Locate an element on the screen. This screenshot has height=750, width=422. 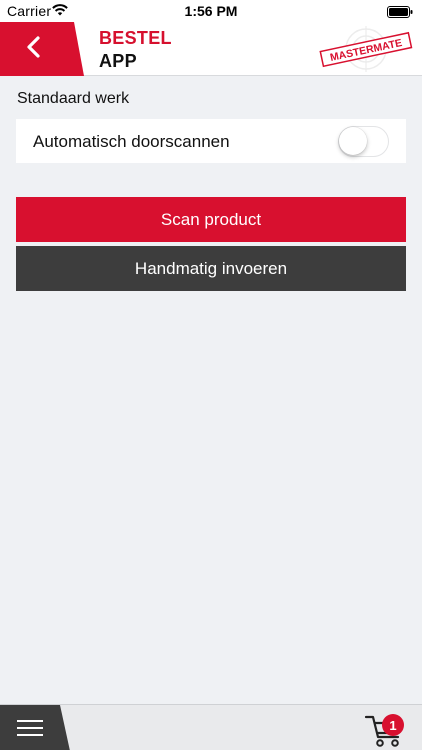
auto-scan-toggle is located at coordinates (363, 141).